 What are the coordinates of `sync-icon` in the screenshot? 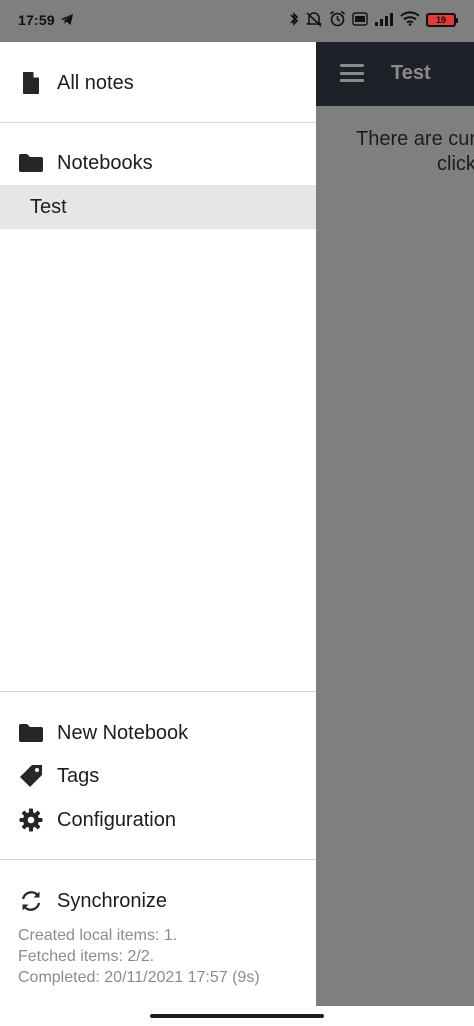 It's located at (31, 901).